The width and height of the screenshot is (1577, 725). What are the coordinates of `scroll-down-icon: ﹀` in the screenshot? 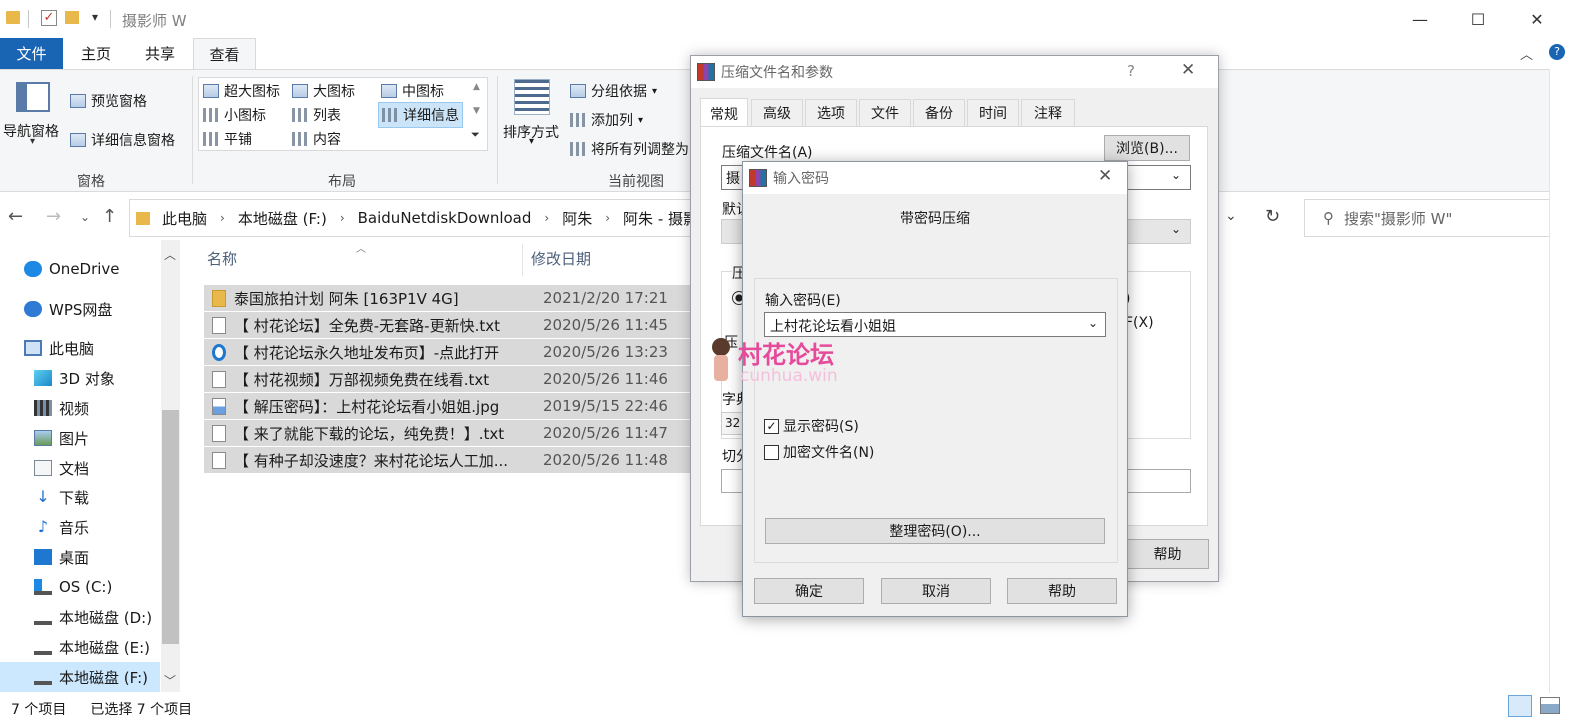 It's located at (170, 680).